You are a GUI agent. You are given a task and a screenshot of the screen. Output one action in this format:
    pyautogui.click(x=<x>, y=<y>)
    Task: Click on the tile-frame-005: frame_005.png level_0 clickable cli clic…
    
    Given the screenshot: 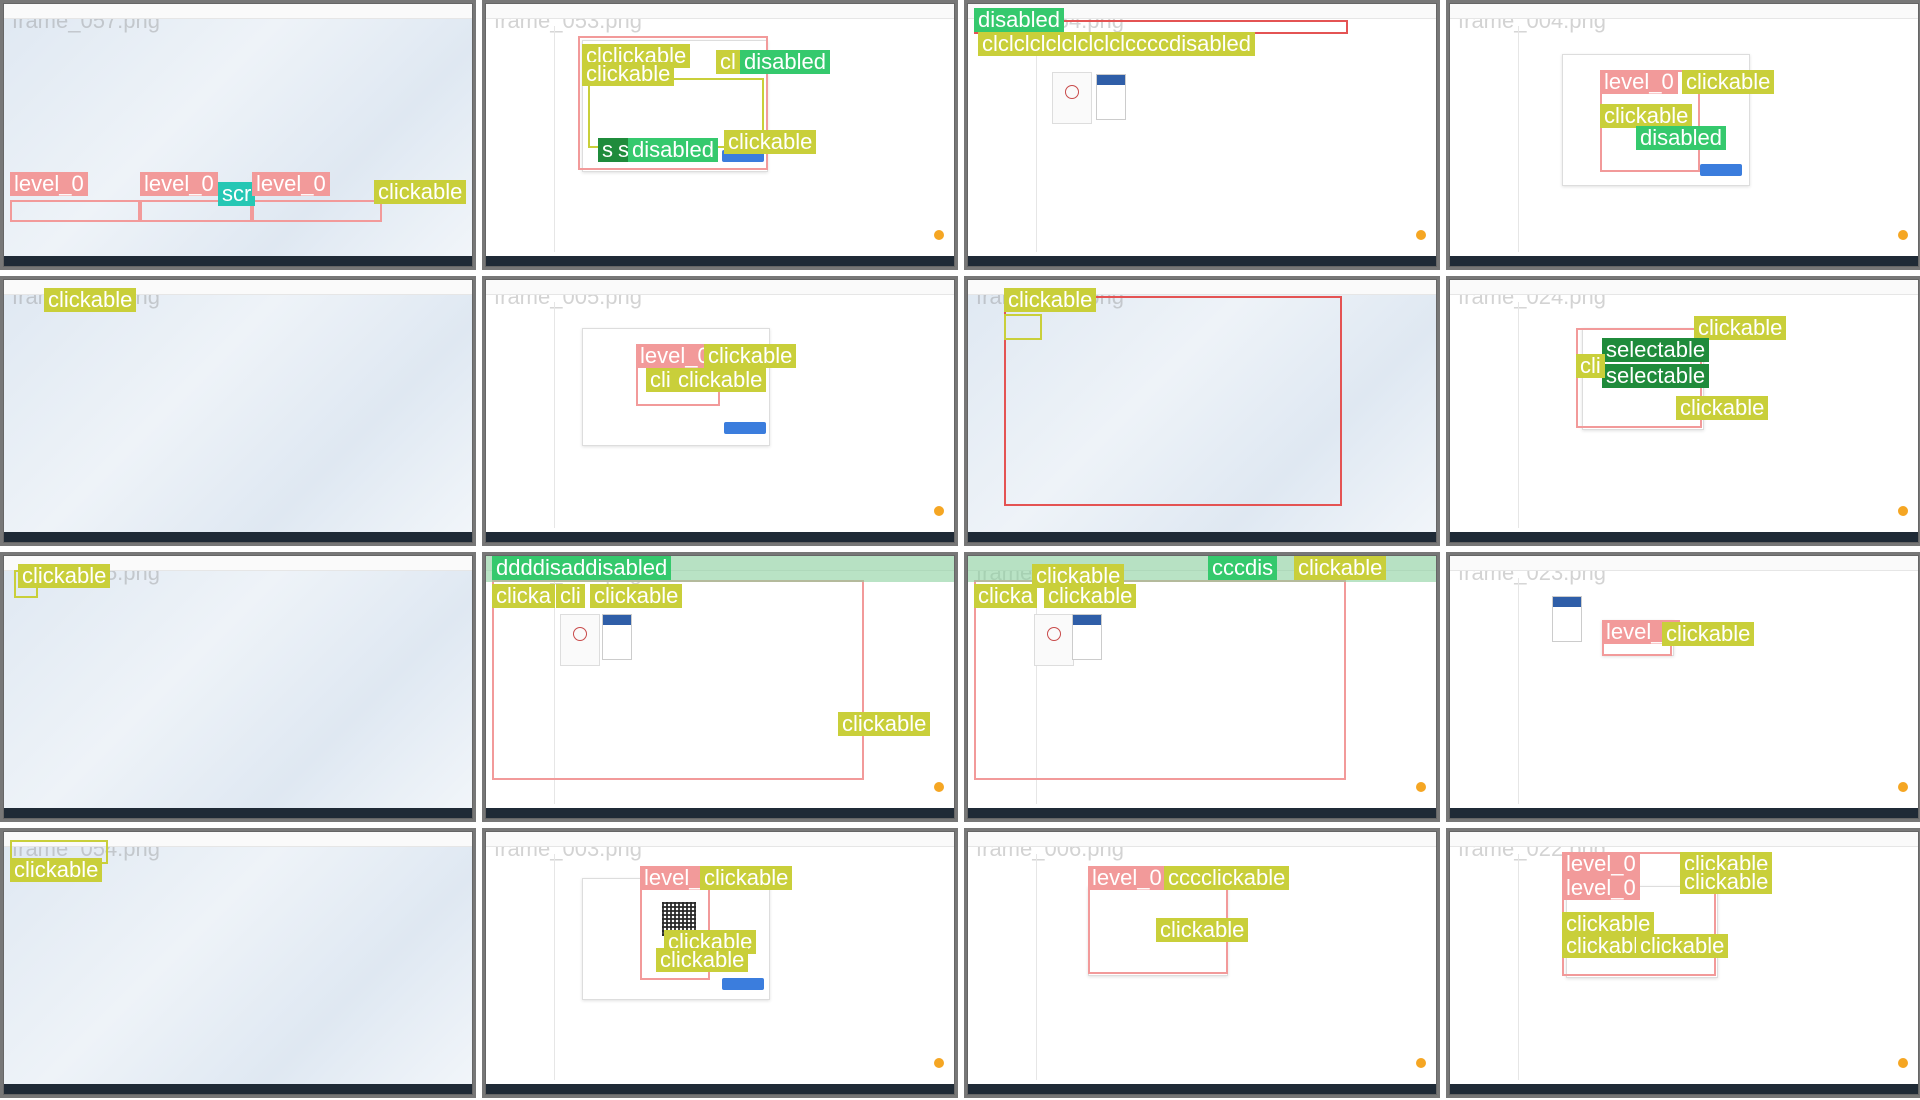 What is the action you would take?
    pyautogui.click(x=720, y=411)
    